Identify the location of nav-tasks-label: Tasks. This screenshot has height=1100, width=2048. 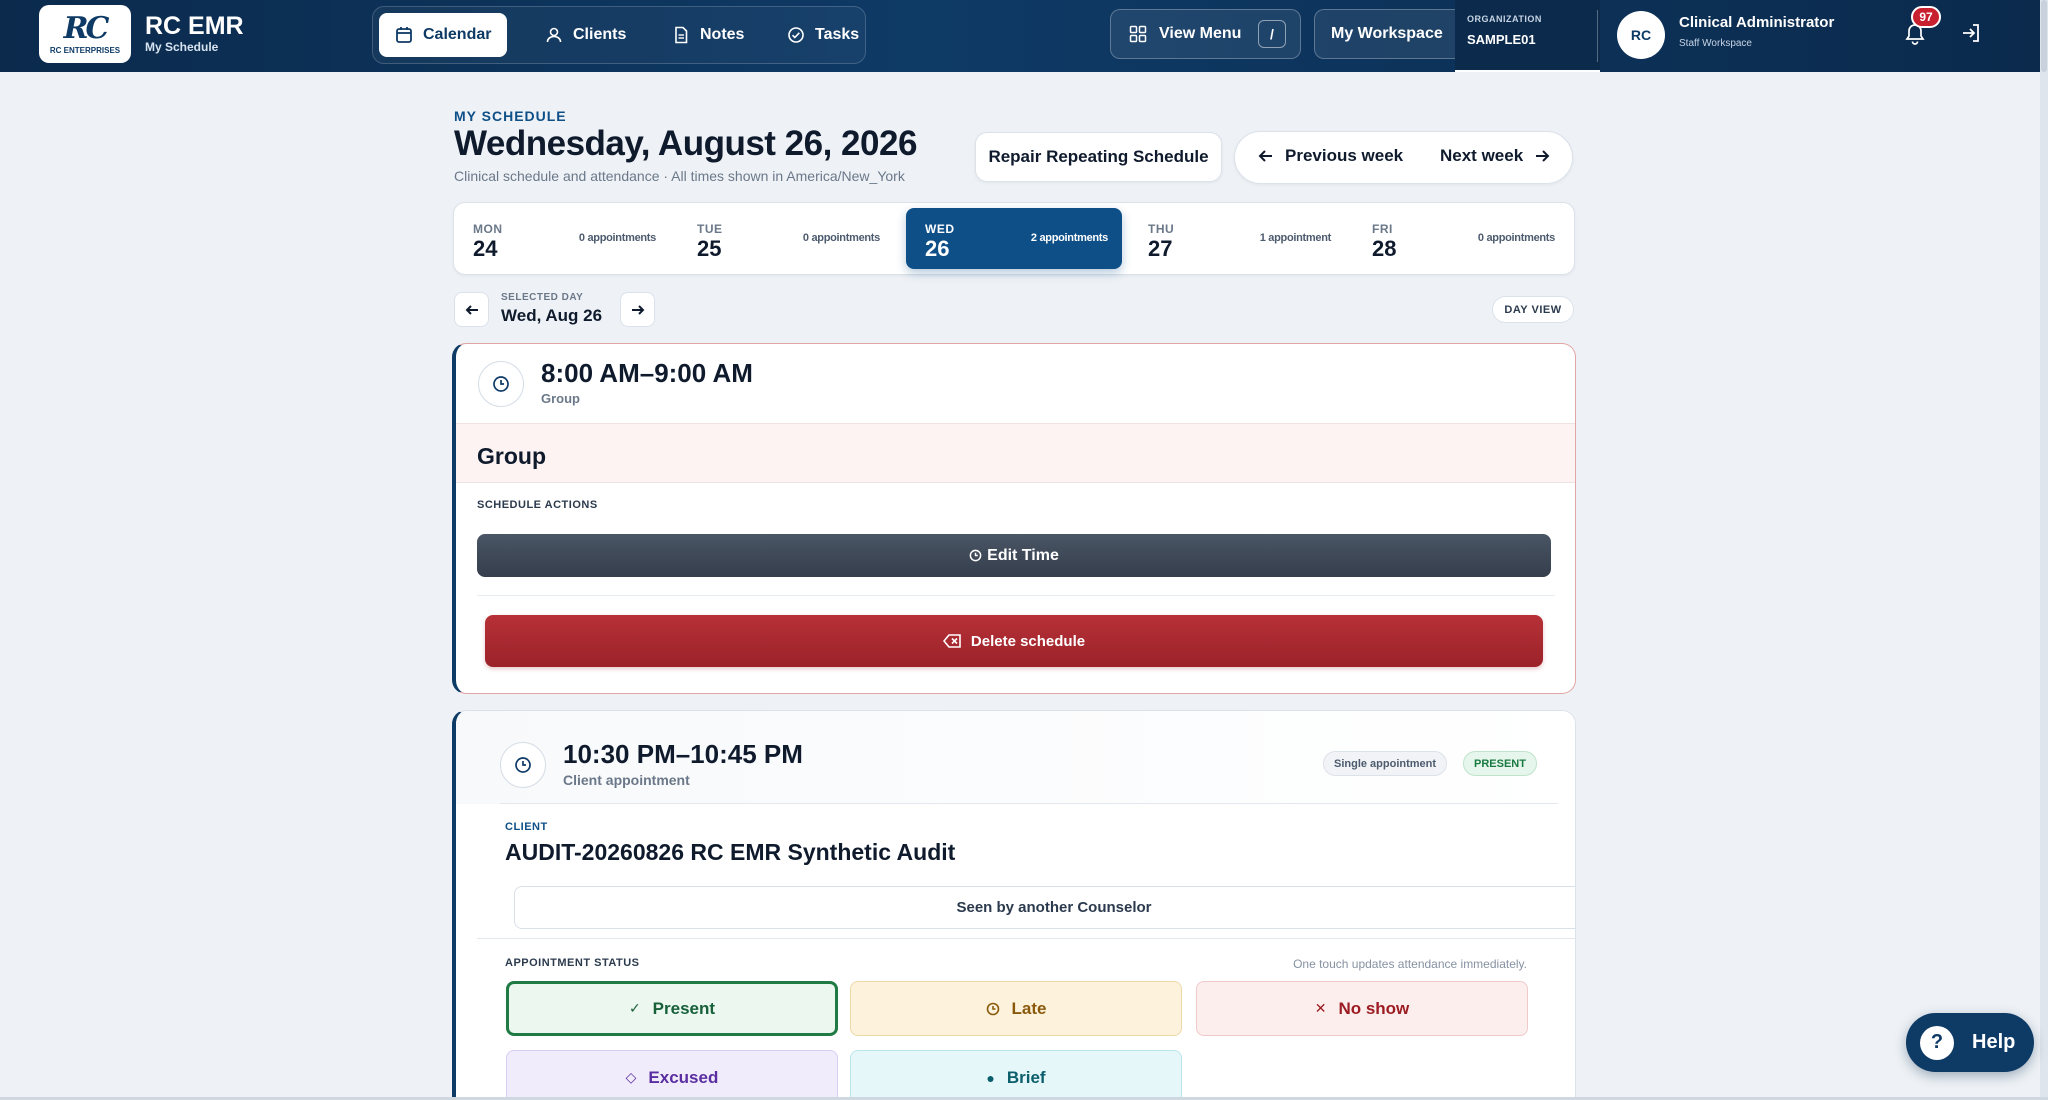
(837, 34).